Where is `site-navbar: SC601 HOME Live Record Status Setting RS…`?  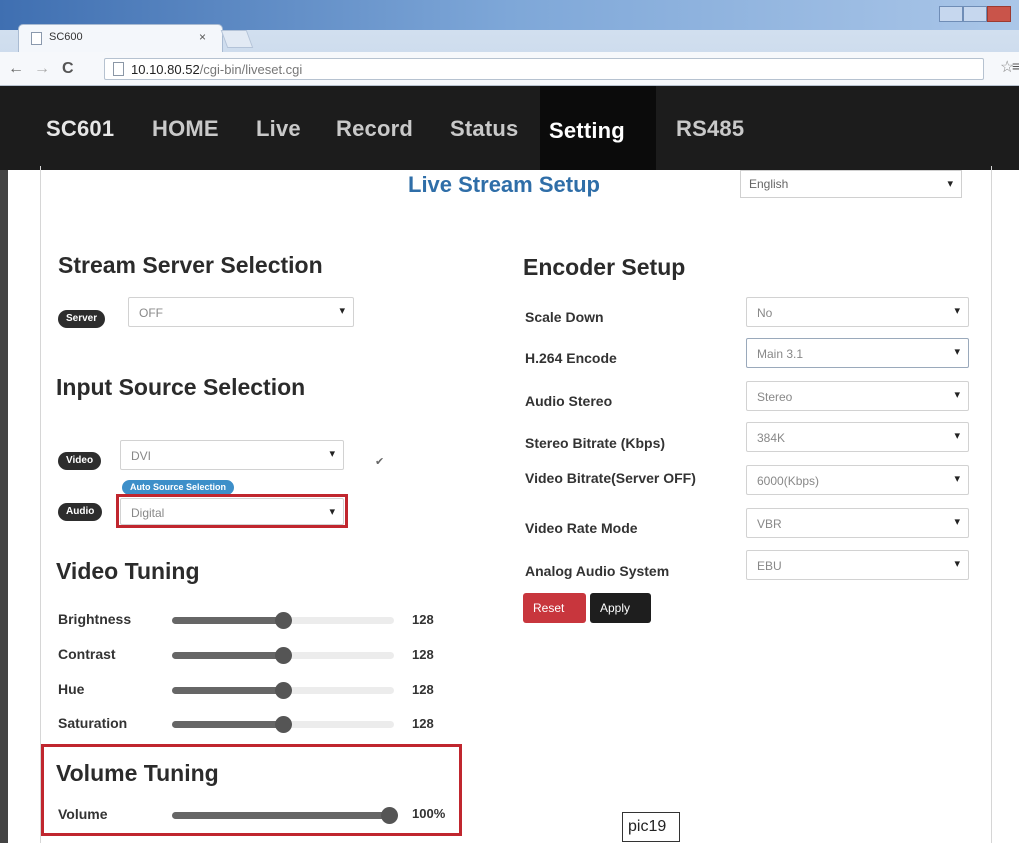
site-navbar: SC601 HOME Live Record Status Setting RS… is located at coordinates (509, 128).